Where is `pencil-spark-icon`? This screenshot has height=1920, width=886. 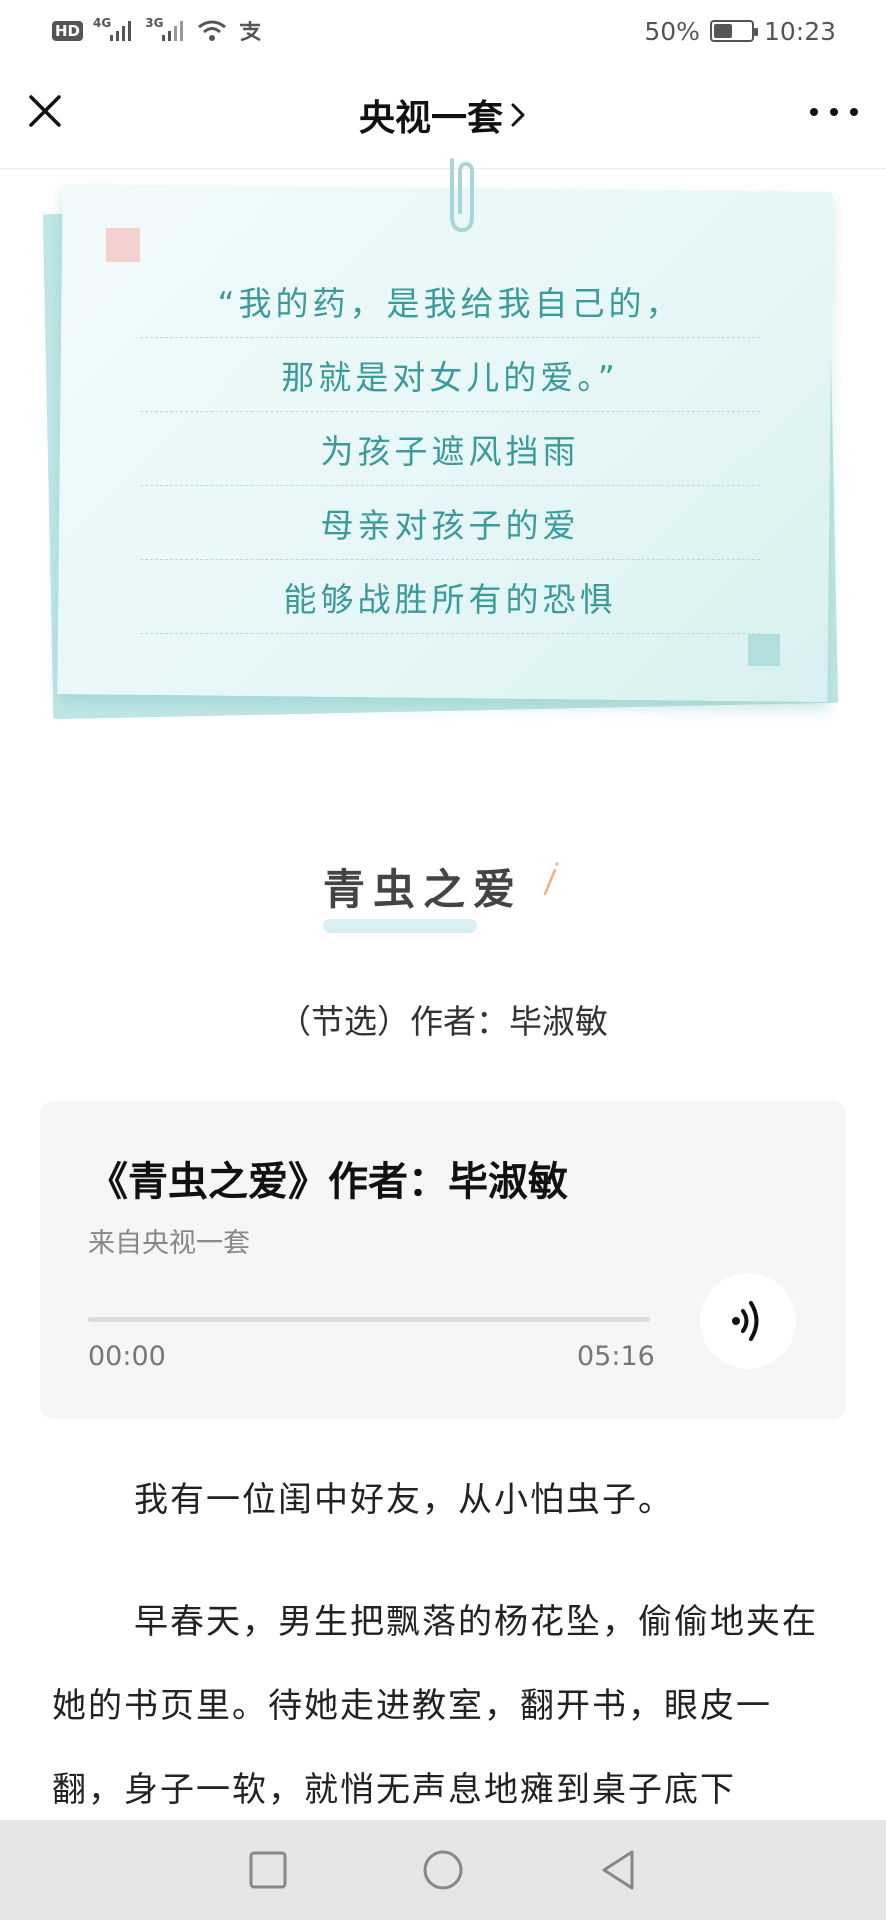
pencil-spark-icon is located at coordinates (551, 879).